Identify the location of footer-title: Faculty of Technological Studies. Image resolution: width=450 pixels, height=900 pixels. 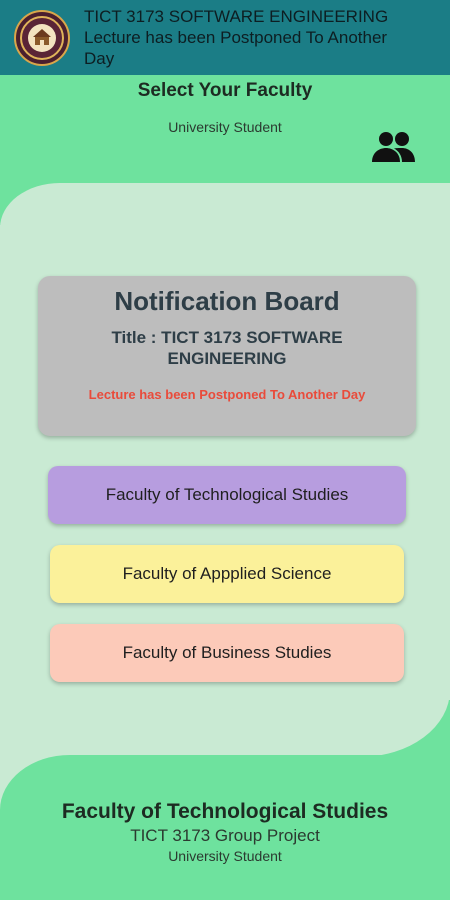
(225, 811).